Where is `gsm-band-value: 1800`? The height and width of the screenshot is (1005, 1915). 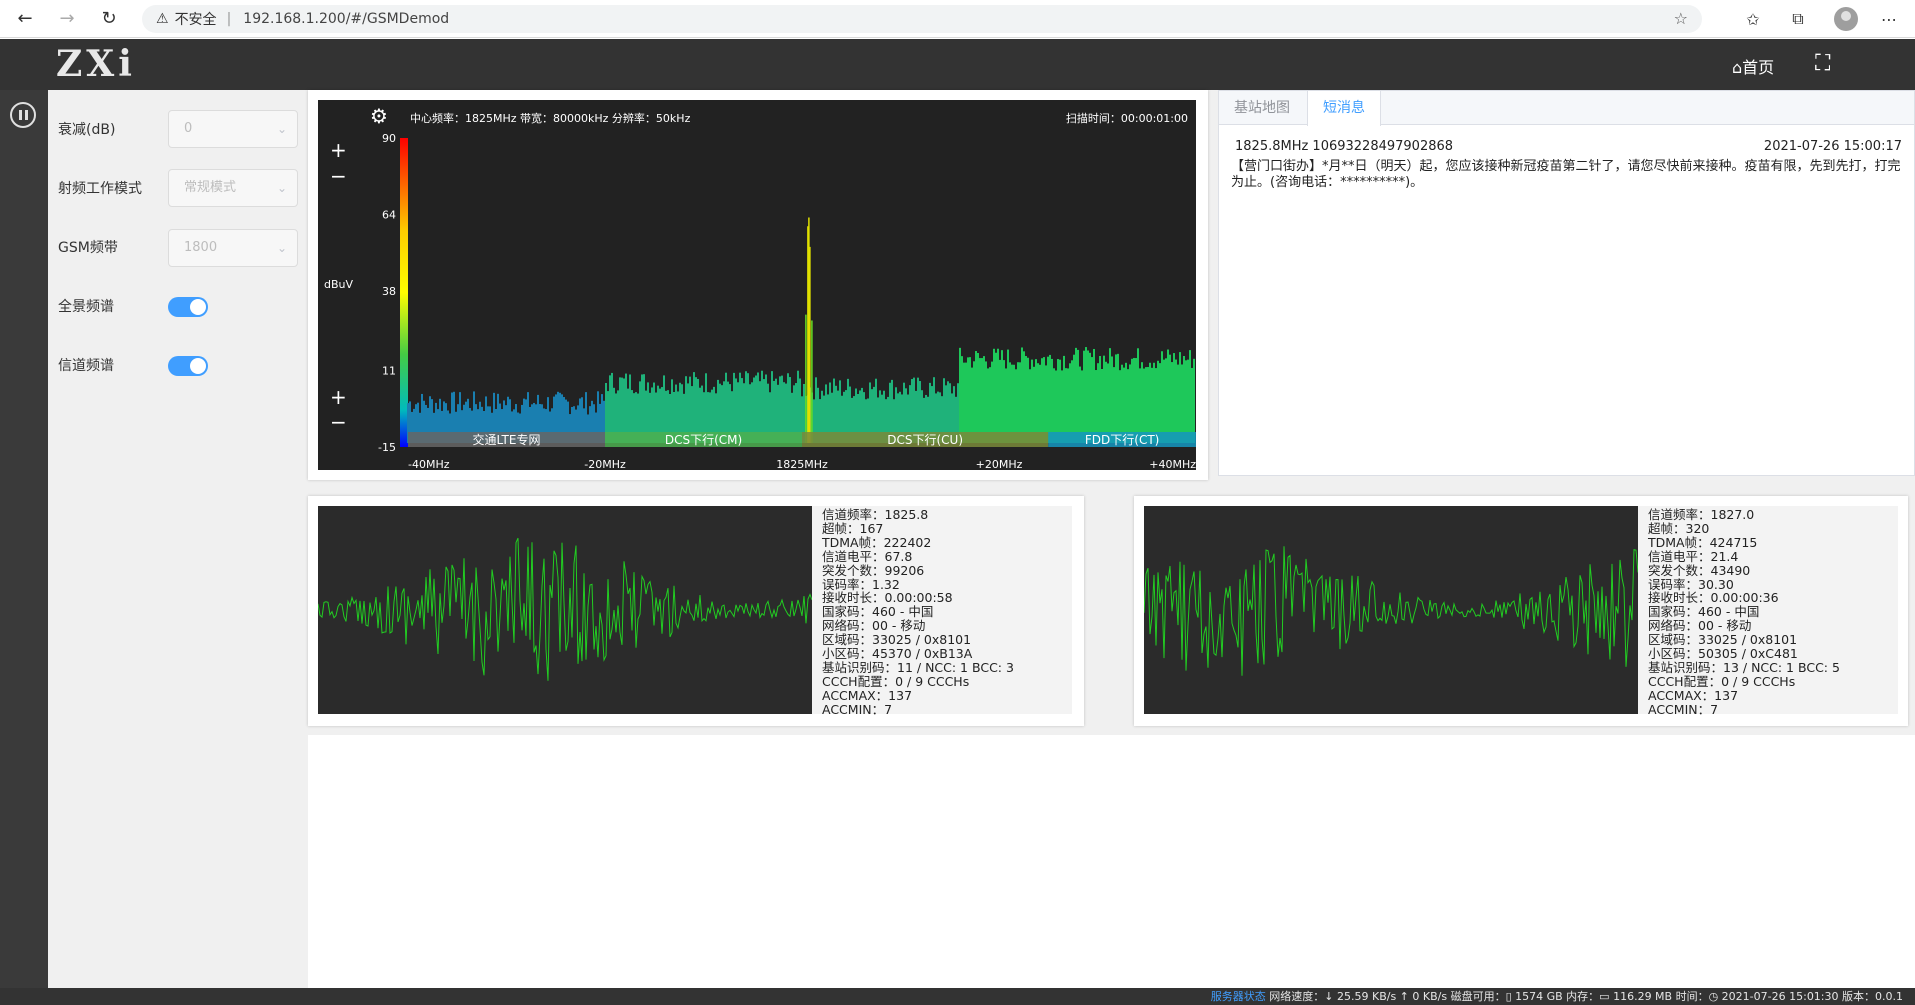
gsm-band-value: 1800 is located at coordinates (201, 247).